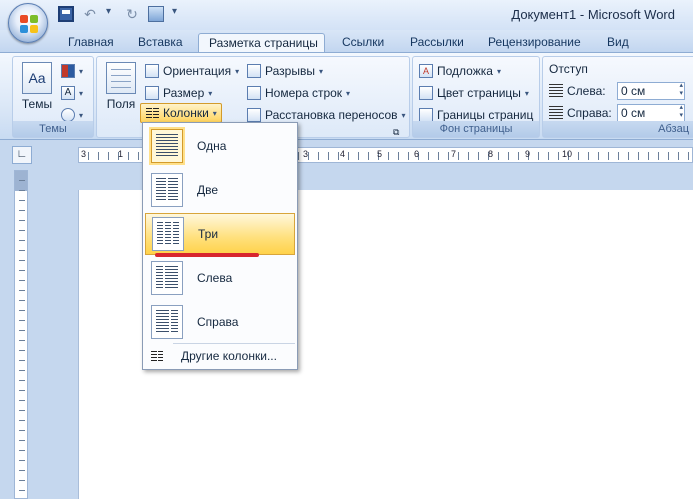  I want to click on columns-icon, so click(152, 113).